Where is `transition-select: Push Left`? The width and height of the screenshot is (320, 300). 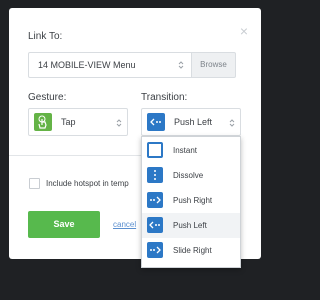
transition-select: Push Left is located at coordinates (191, 122).